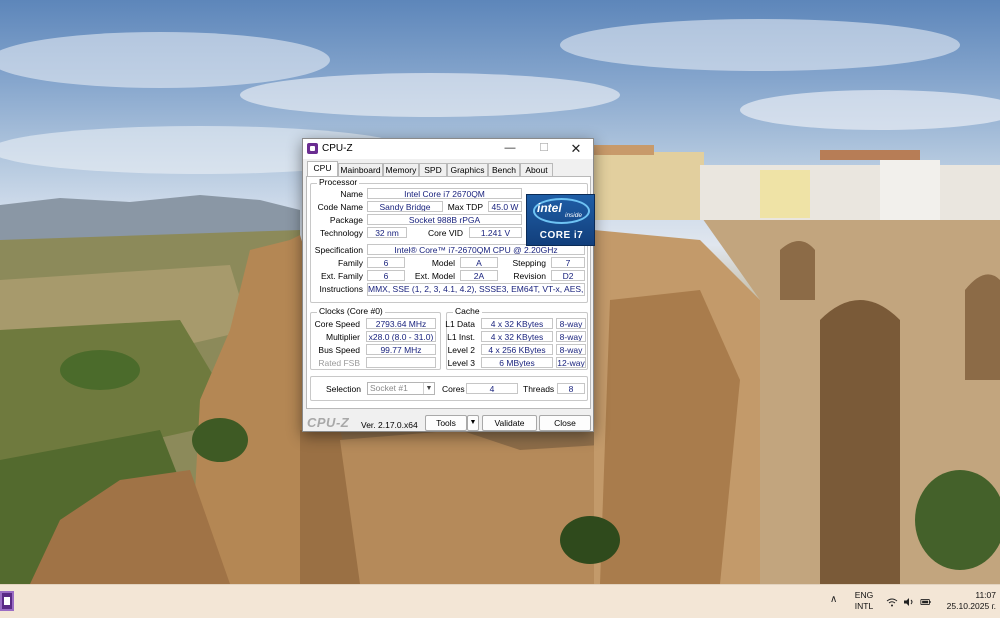  I want to click on tab-spd: SPD, so click(433, 169).